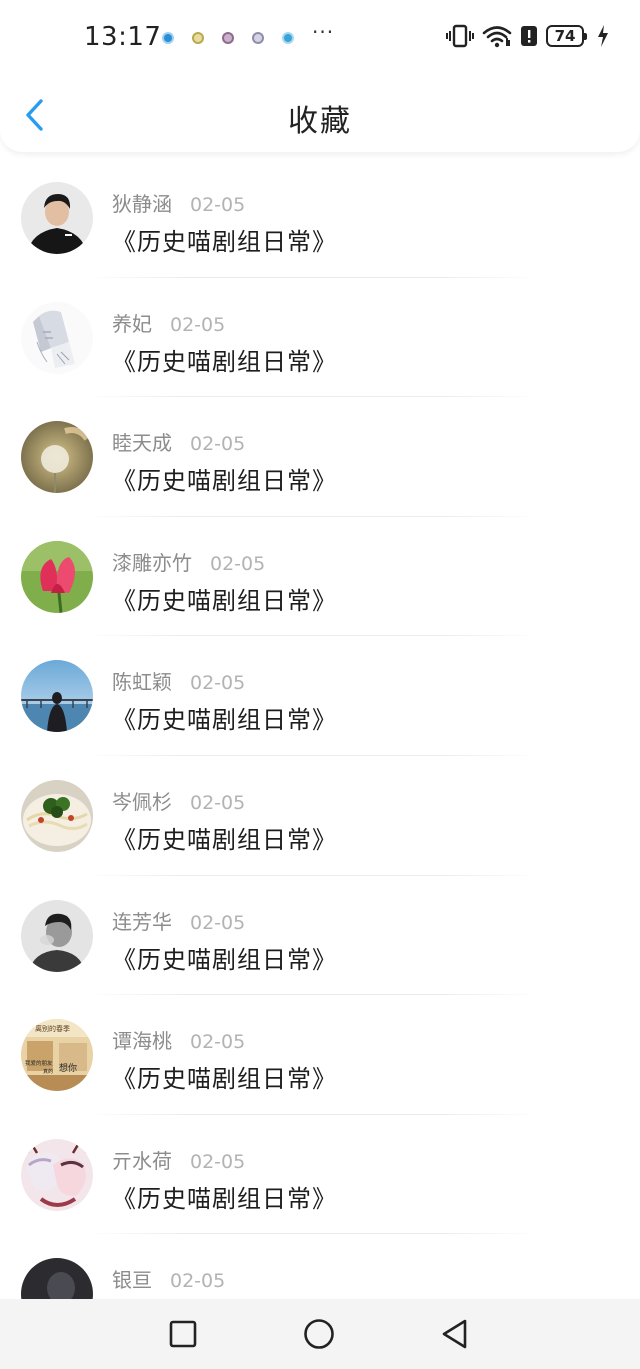 This screenshot has height=1369, width=640. Describe the element at coordinates (320, 121) in the screenshot. I see `page-title: 收藏` at that location.